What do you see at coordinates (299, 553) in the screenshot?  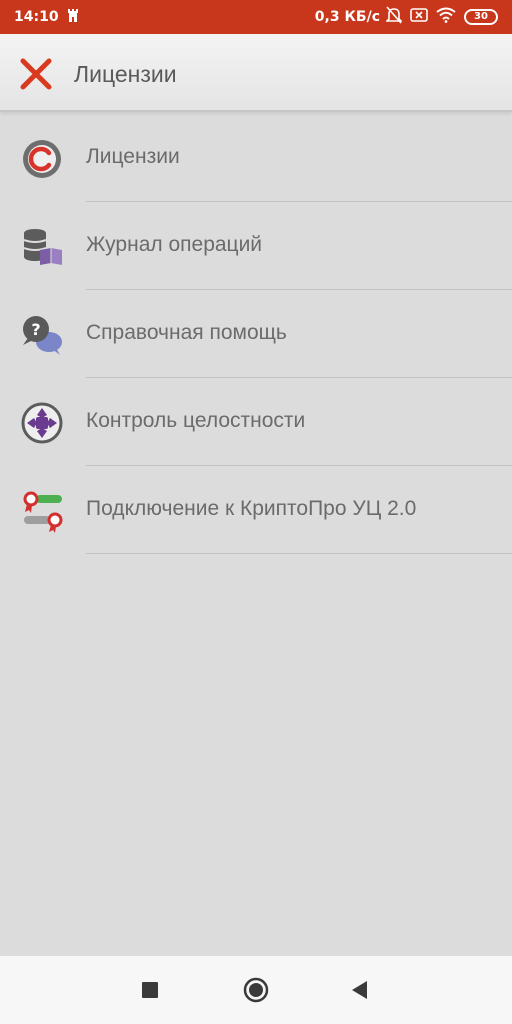 I see `divider` at bounding box center [299, 553].